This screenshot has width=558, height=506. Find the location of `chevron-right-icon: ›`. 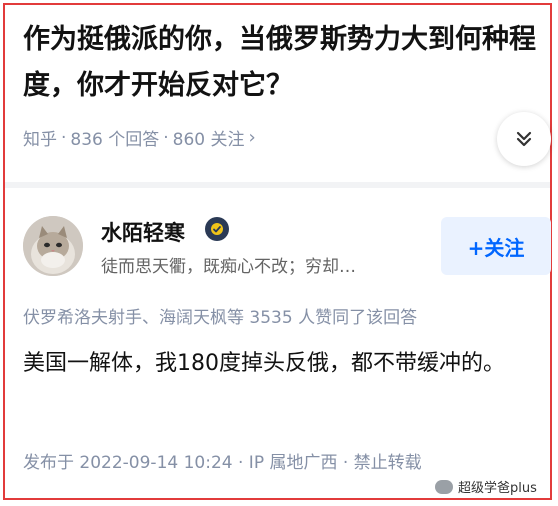

chevron-right-icon: › is located at coordinates (252, 137).